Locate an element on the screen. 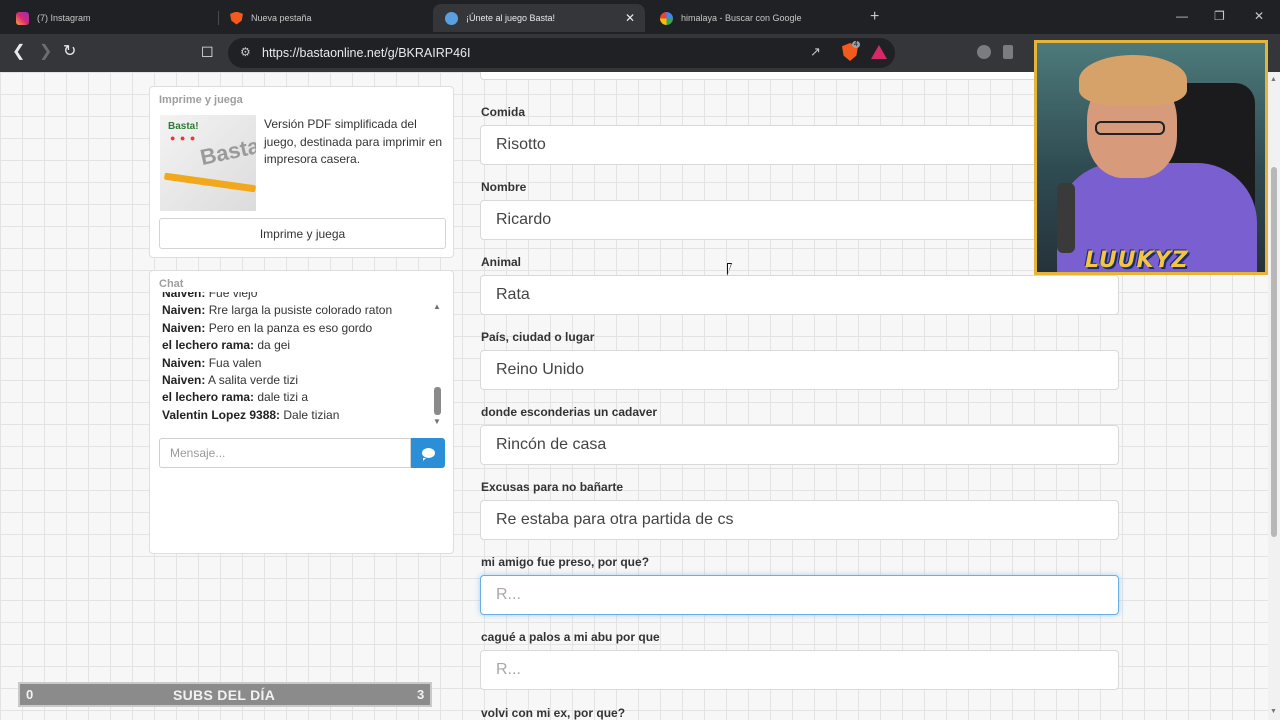  basta-icon is located at coordinates (451, 18).